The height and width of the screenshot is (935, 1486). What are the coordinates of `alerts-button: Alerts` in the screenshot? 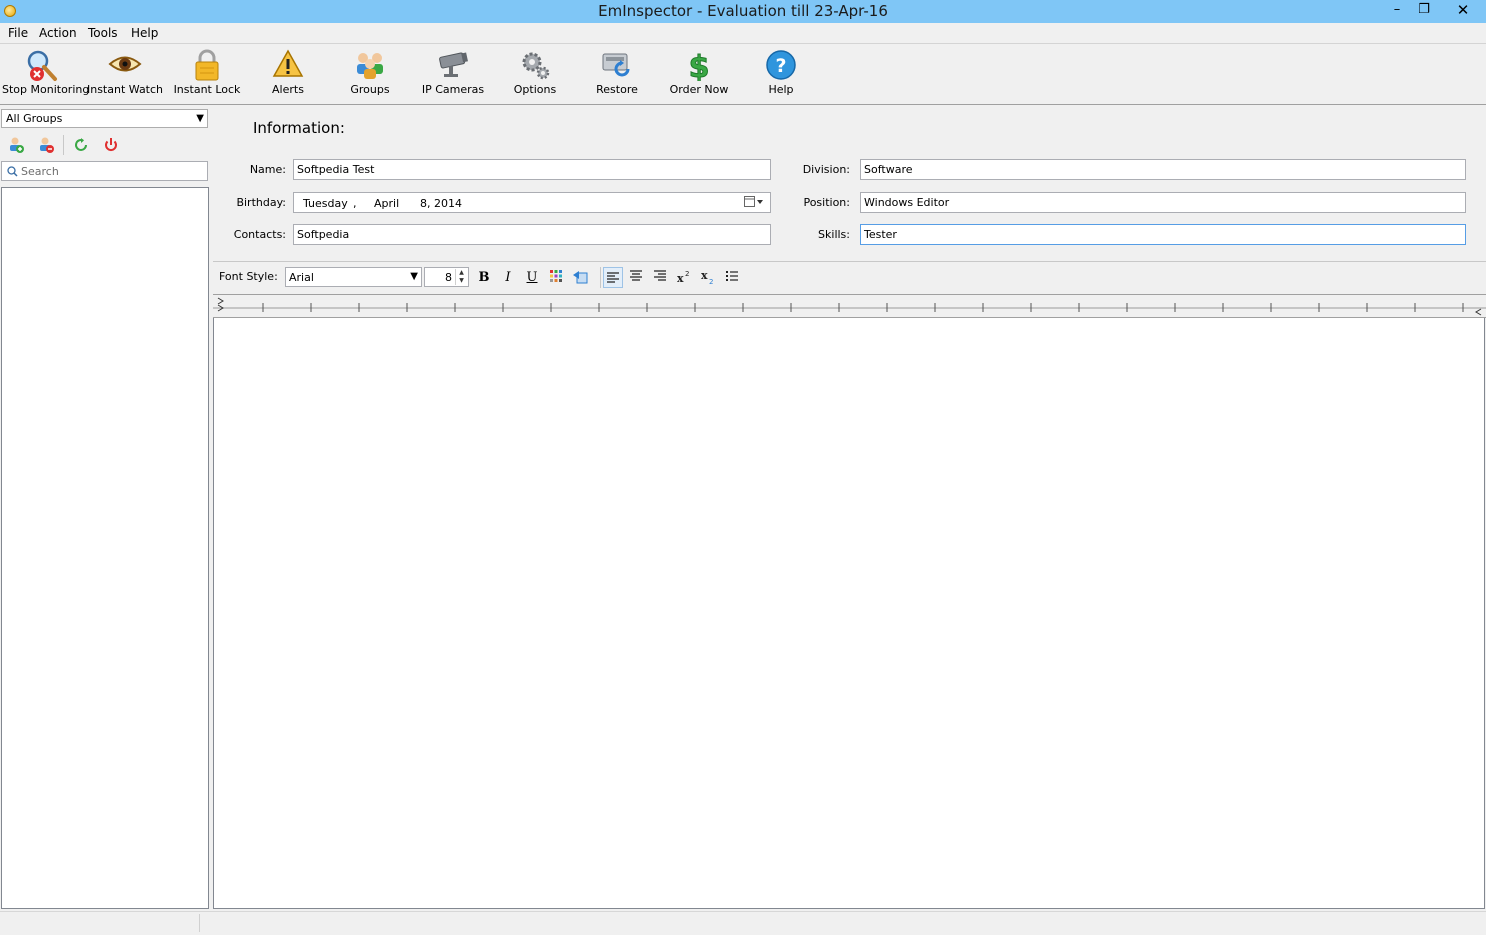 It's located at (288, 74).